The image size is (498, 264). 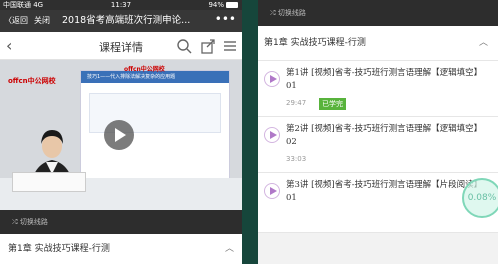 What do you see at coordinates (230, 46) in the screenshot?
I see `menu-icon` at bounding box center [230, 46].